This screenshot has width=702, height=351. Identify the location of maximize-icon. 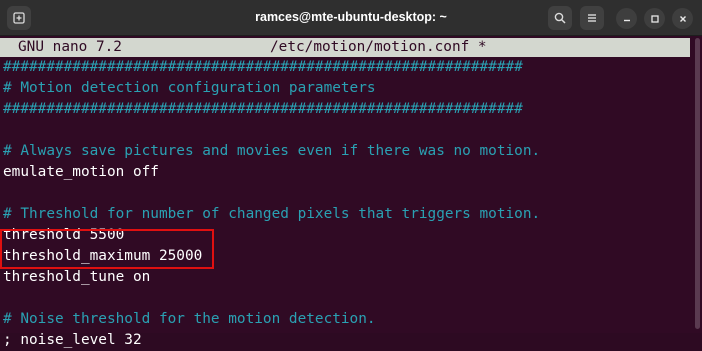
(654, 18).